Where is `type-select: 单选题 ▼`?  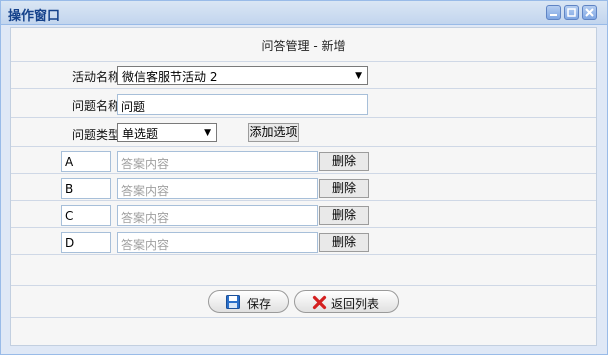
type-select: 单选题 ▼ is located at coordinates (167, 132).